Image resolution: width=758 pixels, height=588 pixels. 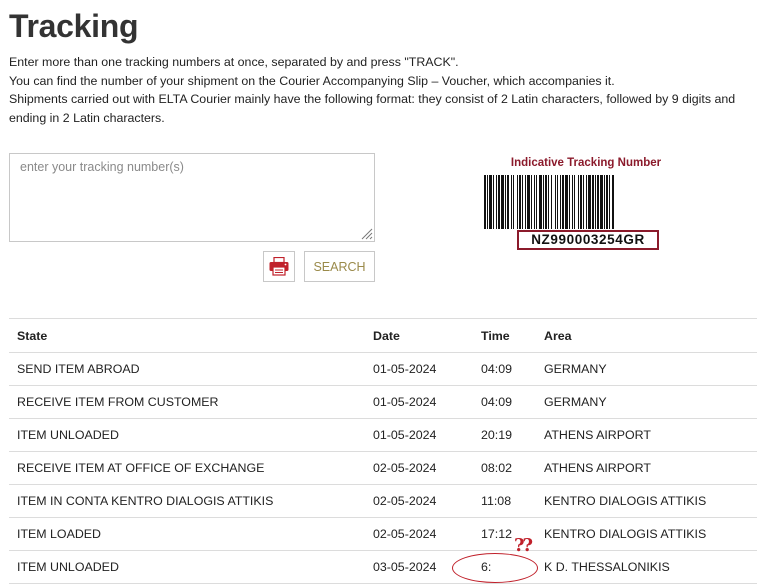 I want to click on column-header-area: Area, so click(x=646, y=335).